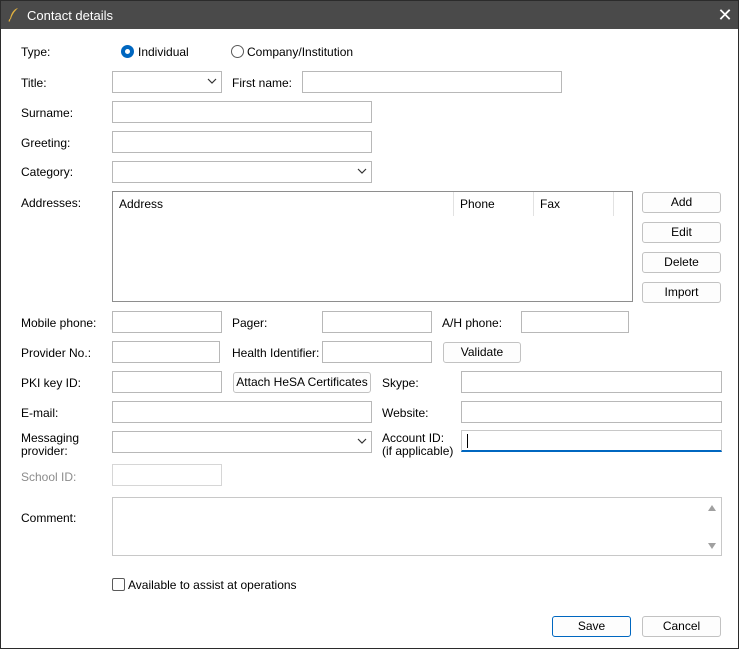 This screenshot has height=649, width=739. Describe the element at coordinates (163, 52) in the screenshot. I see `individual-label: Individual` at that location.